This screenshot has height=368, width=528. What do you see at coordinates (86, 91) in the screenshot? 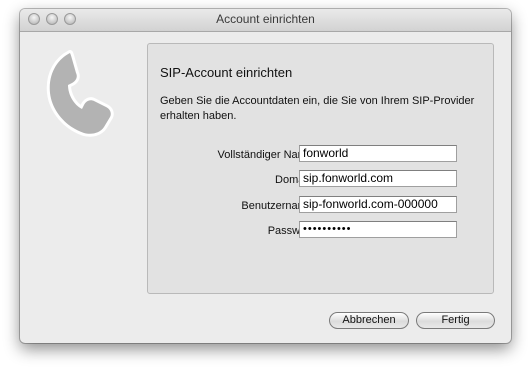
I see `phone-handset-icon` at bounding box center [86, 91].